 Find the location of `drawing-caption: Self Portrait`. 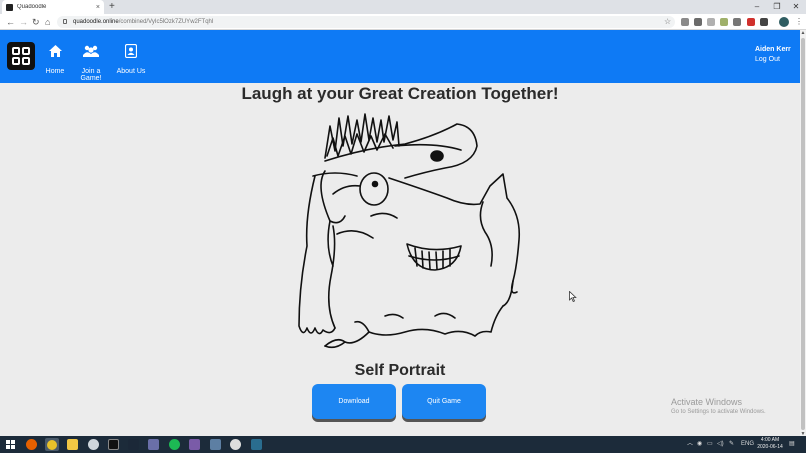

drawing-caption: Self Portrait is located at coordinates (400, 370).